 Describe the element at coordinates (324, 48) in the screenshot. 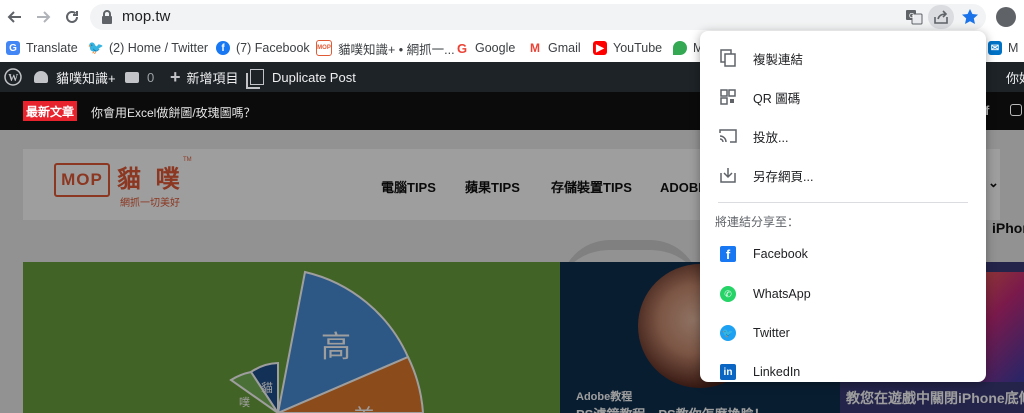

I see `mop-icon: MOP` at that location.